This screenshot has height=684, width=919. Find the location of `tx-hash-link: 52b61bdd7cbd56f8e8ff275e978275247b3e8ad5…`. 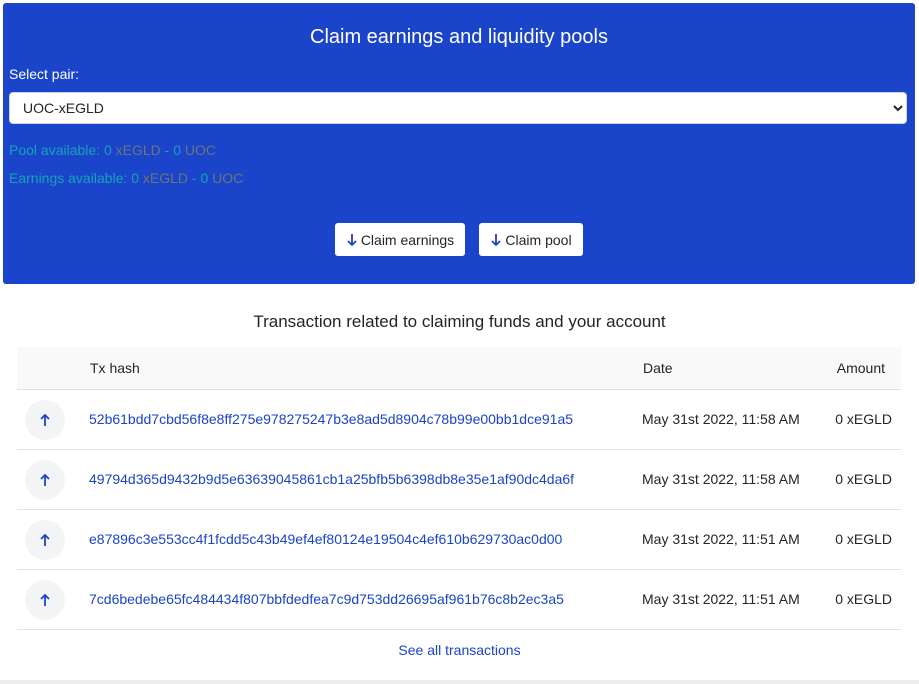

tx-hash-link: 52b61bdd7cbd56f8e8ff275e978275247b3e8ad5… is located at coordinates (331, 419).